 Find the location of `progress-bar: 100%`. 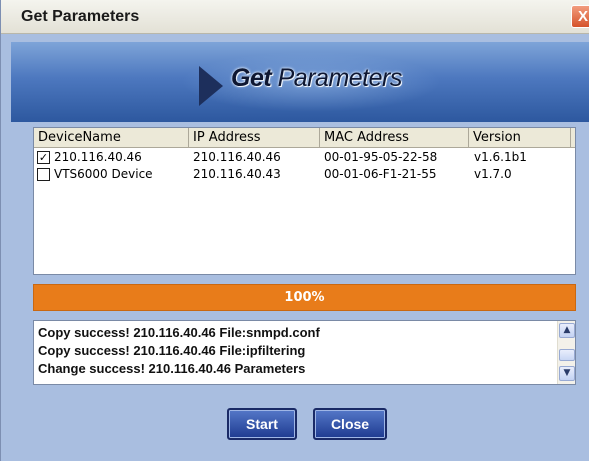

progress-bar: 100% is located at coordinates (304, 297).